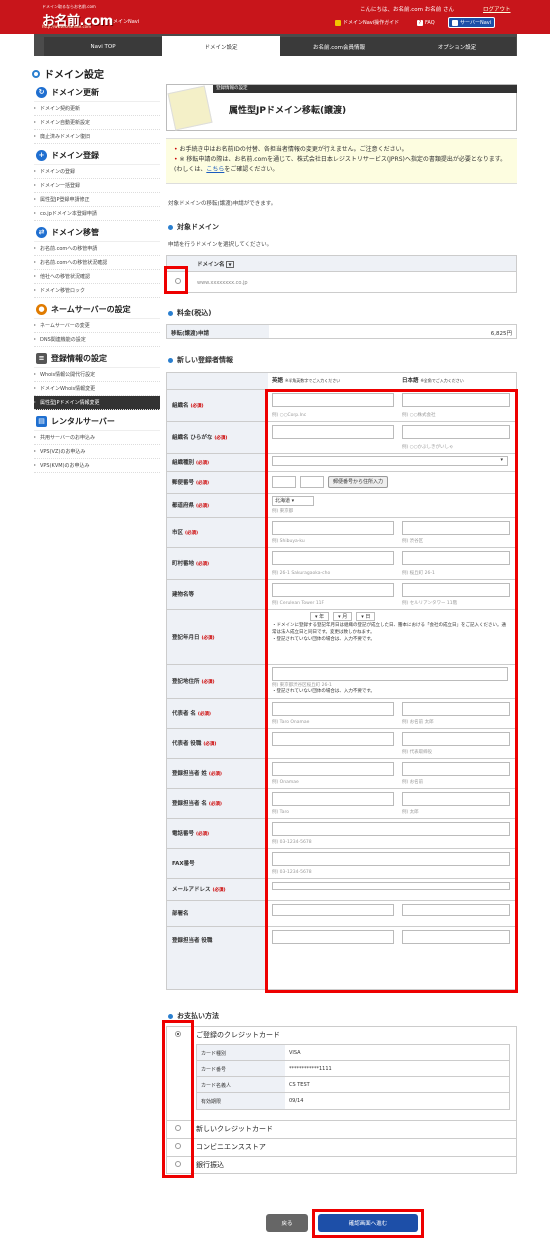 Image resolution: width=550 pixels, height=1246 pixels. I want to click on card-key: カード番号, so click(241, 1068).